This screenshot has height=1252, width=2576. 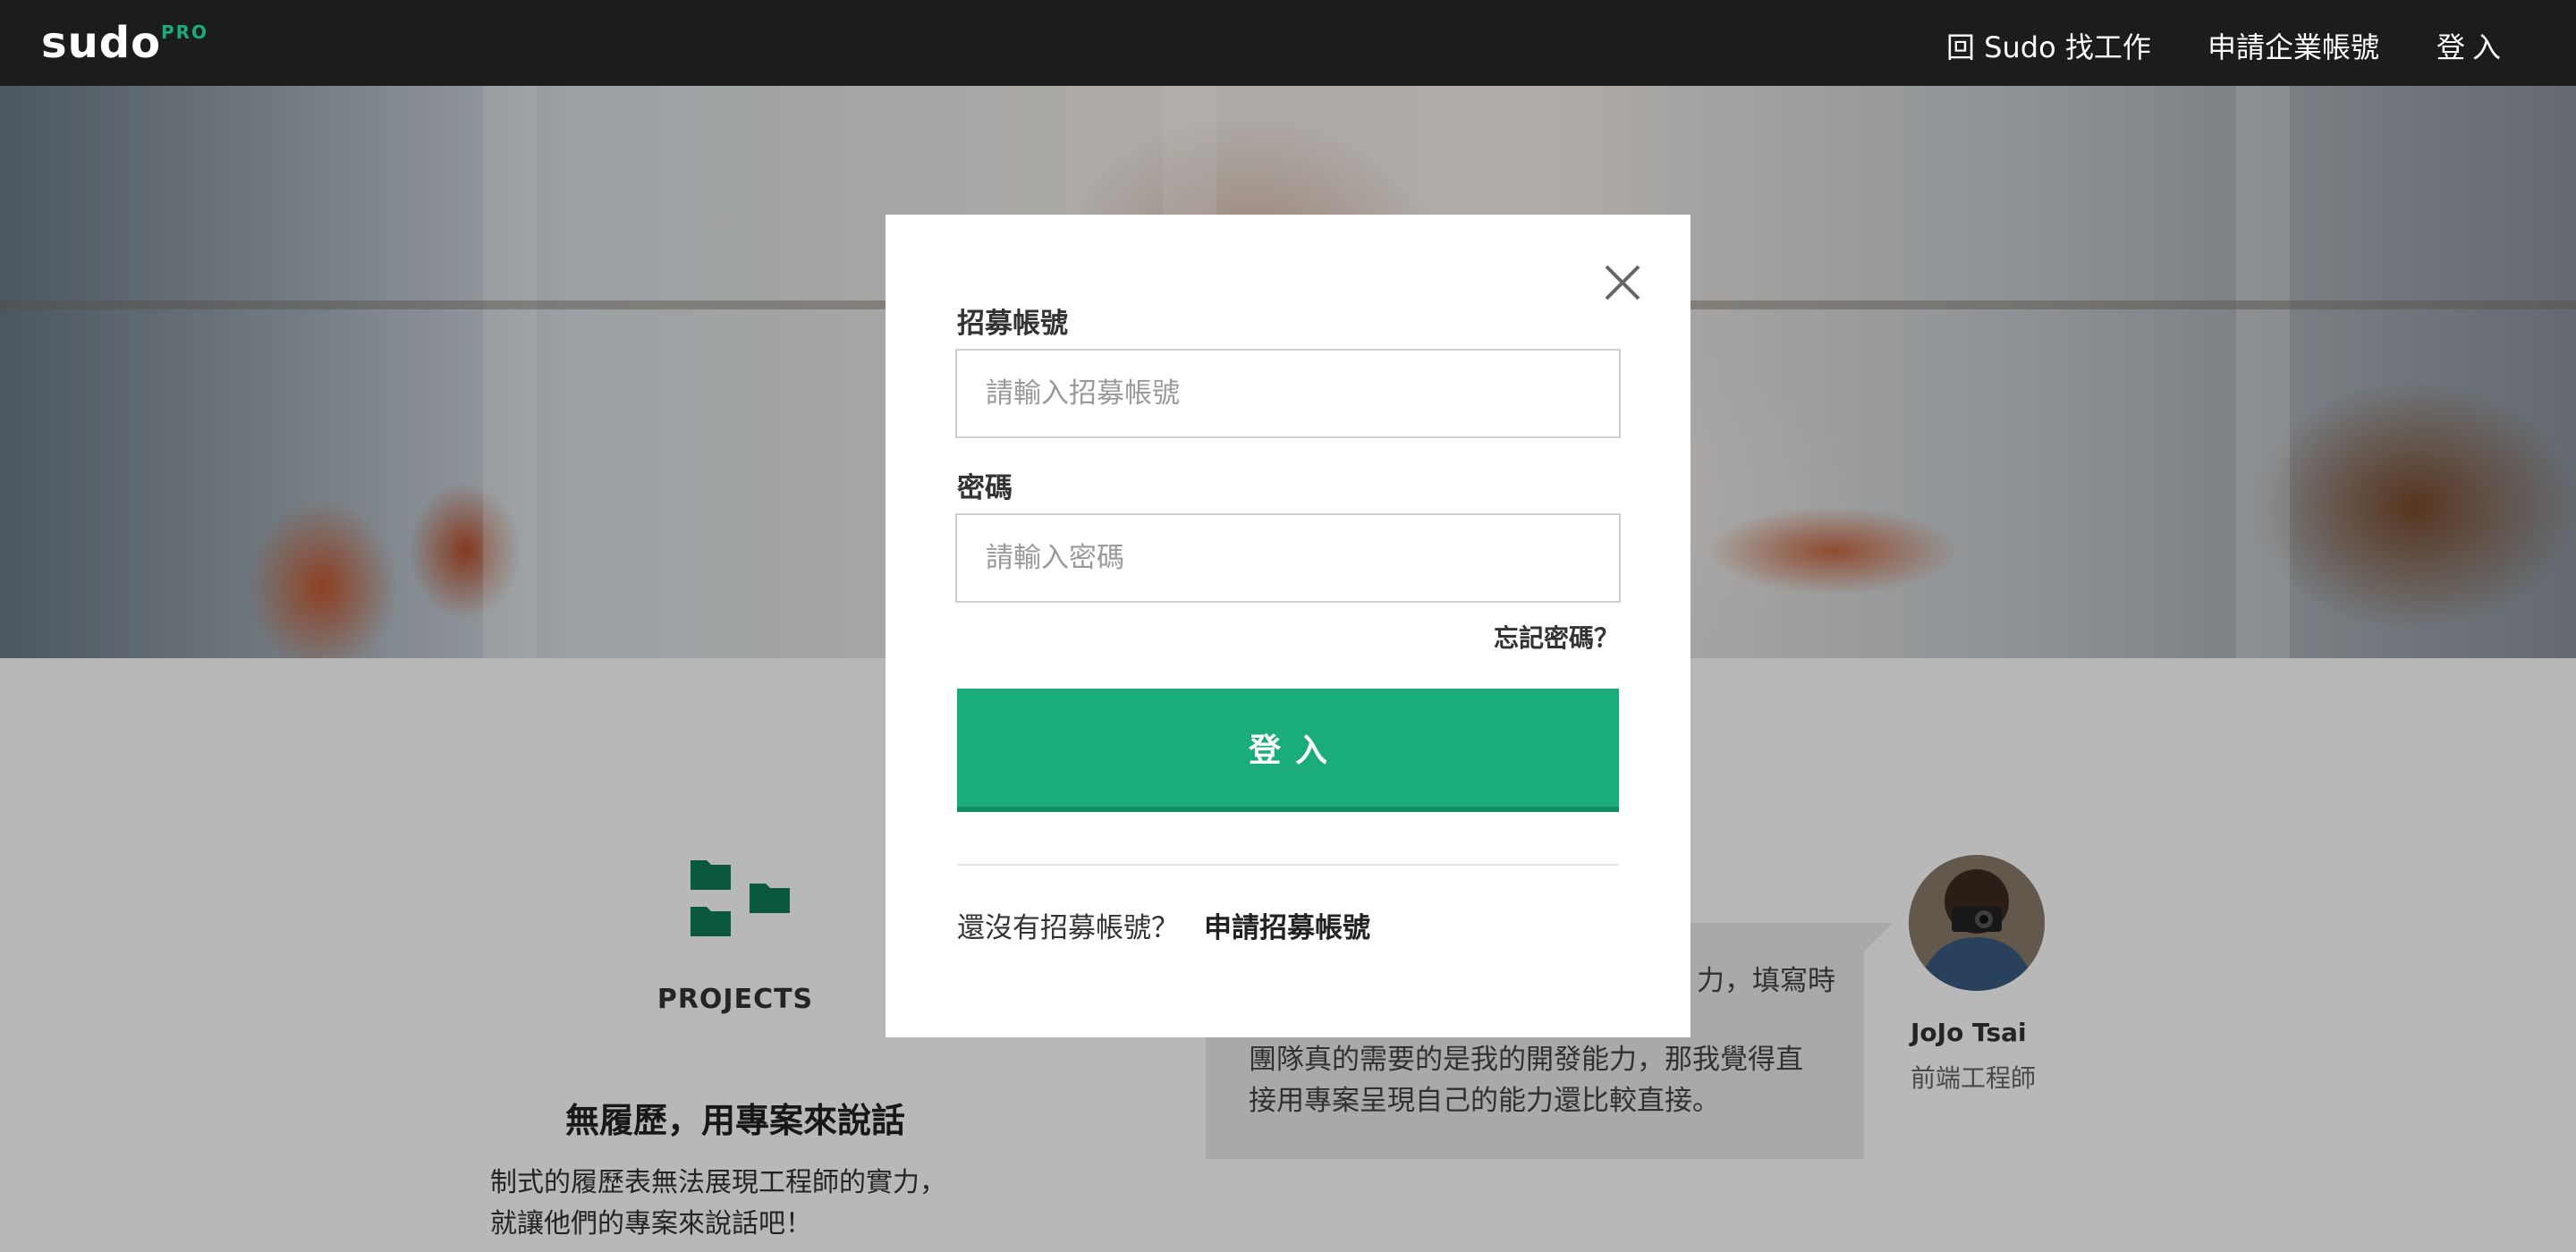 What do you see at coordinates (2293, 46) in the screenshot?
I see `apply-enterprise-account-link: 申請企業帳號` at bounding box center [2293, 46].